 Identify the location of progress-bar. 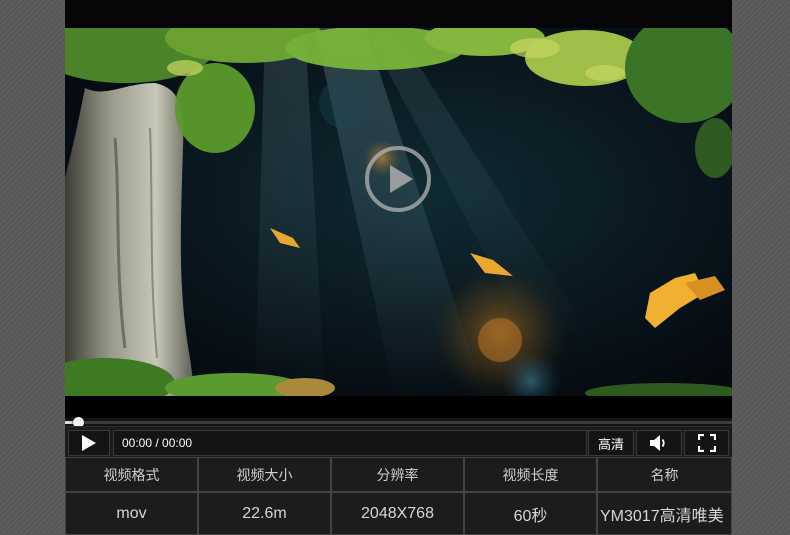
(398, 422).